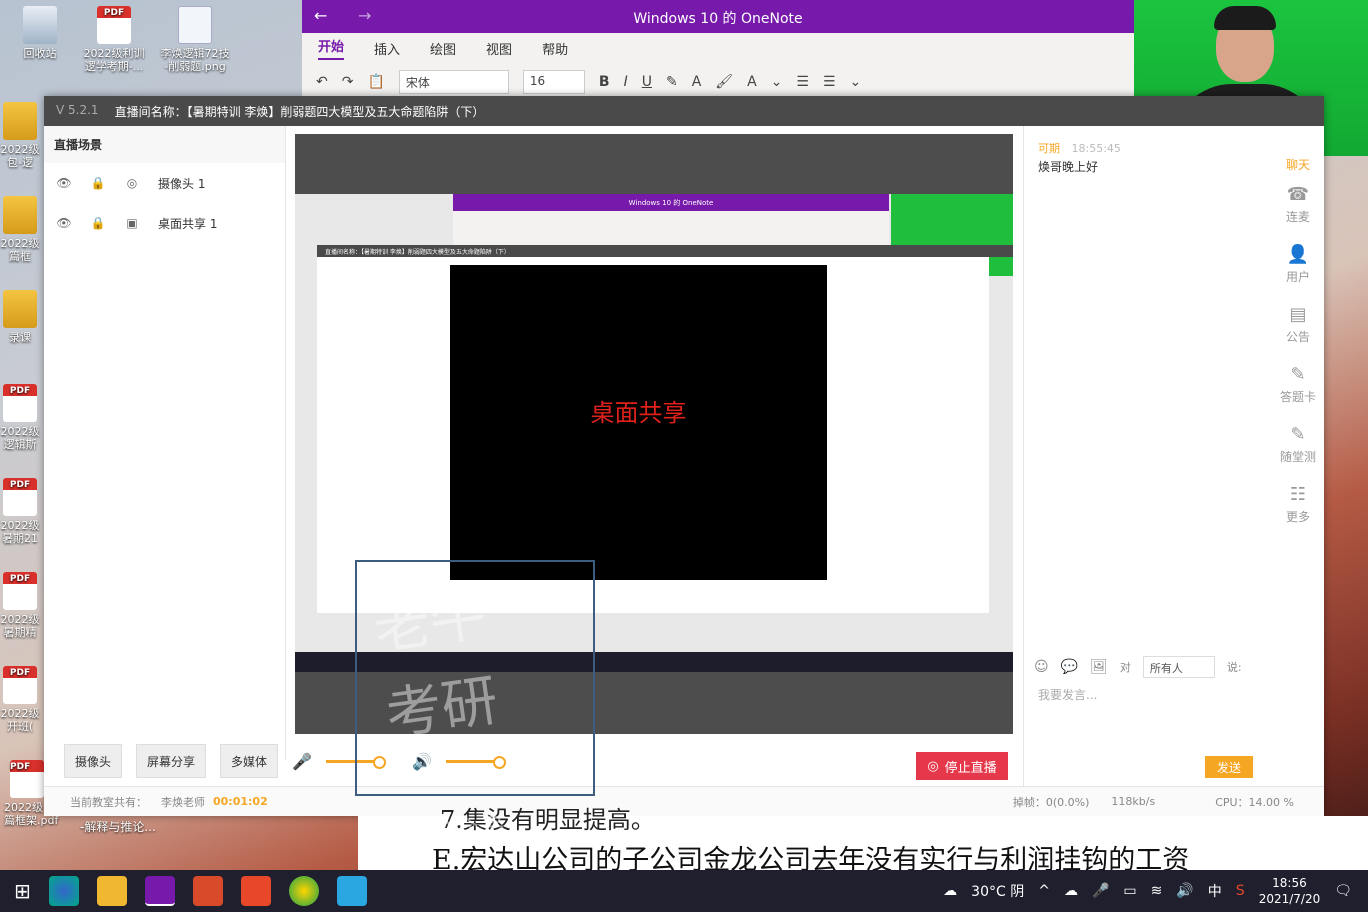  I want to click on bold-icon: B, so click(604, 82).